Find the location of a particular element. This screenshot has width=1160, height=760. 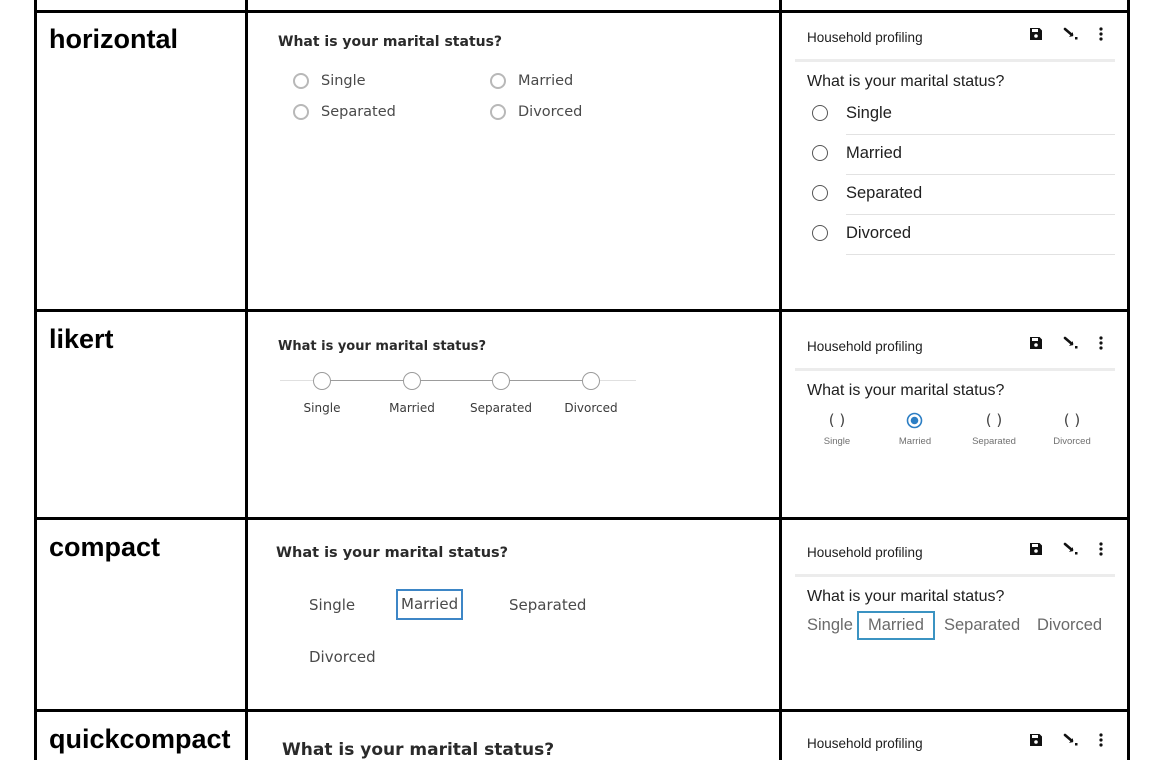

likert-point-single is located at coordinates (322, 381).